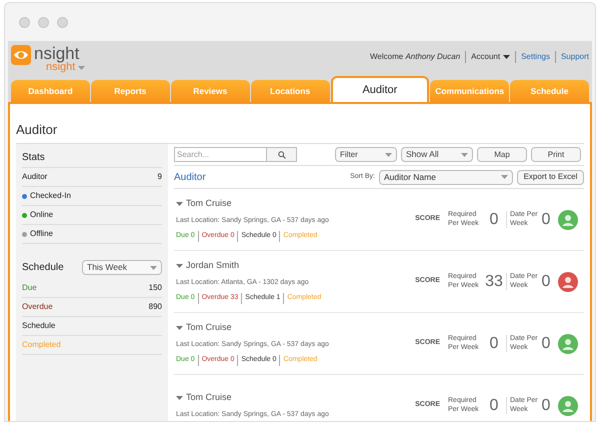  Describe the element at coordinates (446, 177) in the screenshot. I see `sort-dropdown: Auditor Name` at that location.